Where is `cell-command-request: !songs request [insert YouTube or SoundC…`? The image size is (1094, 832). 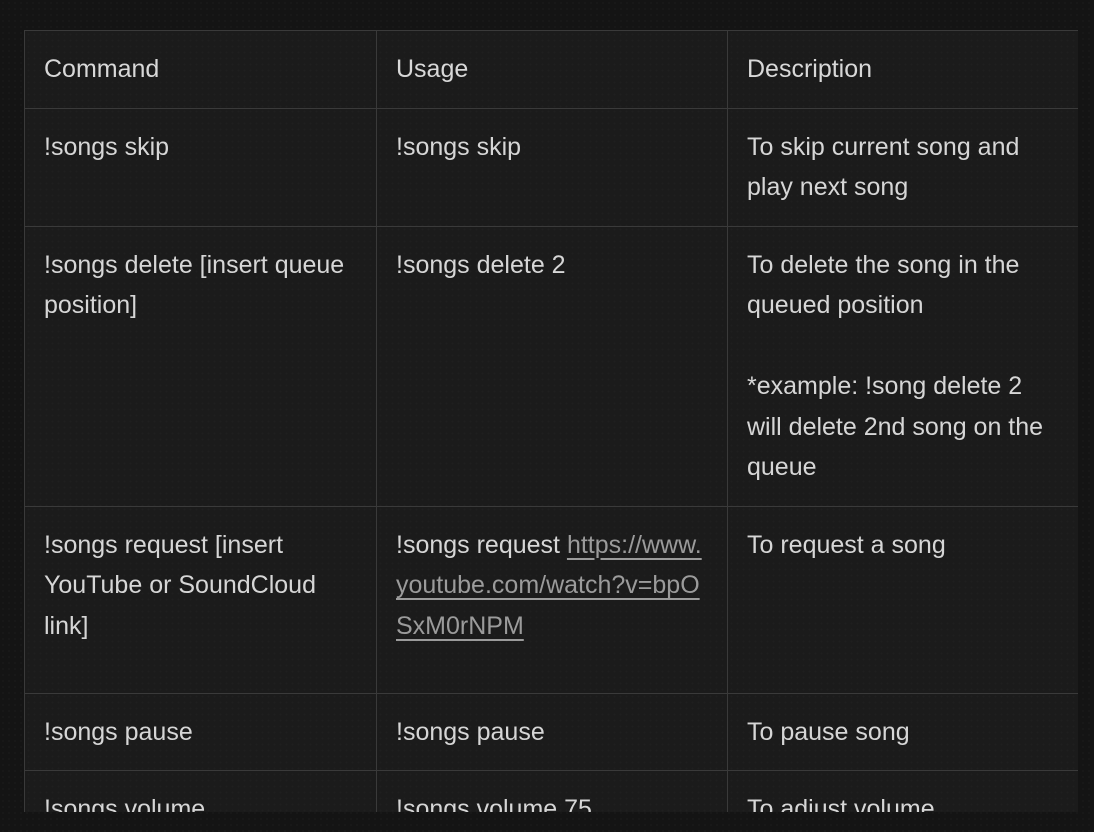
cell-command-request: !songs request [insert YouTube or SoundC… is located at coordinates (200, 599).